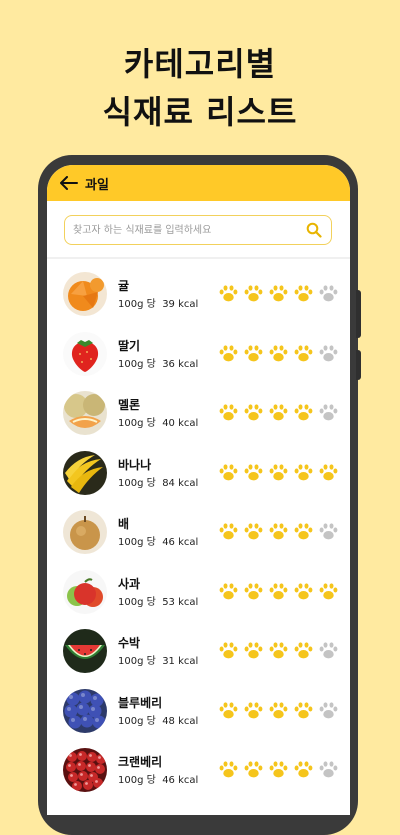 The image size is (400, 835). What do you see at coordinates (198, 651) in the screenshot?
I see `list-item: 수박 100g 당 31 kcal` at bounding box center [198, 651].